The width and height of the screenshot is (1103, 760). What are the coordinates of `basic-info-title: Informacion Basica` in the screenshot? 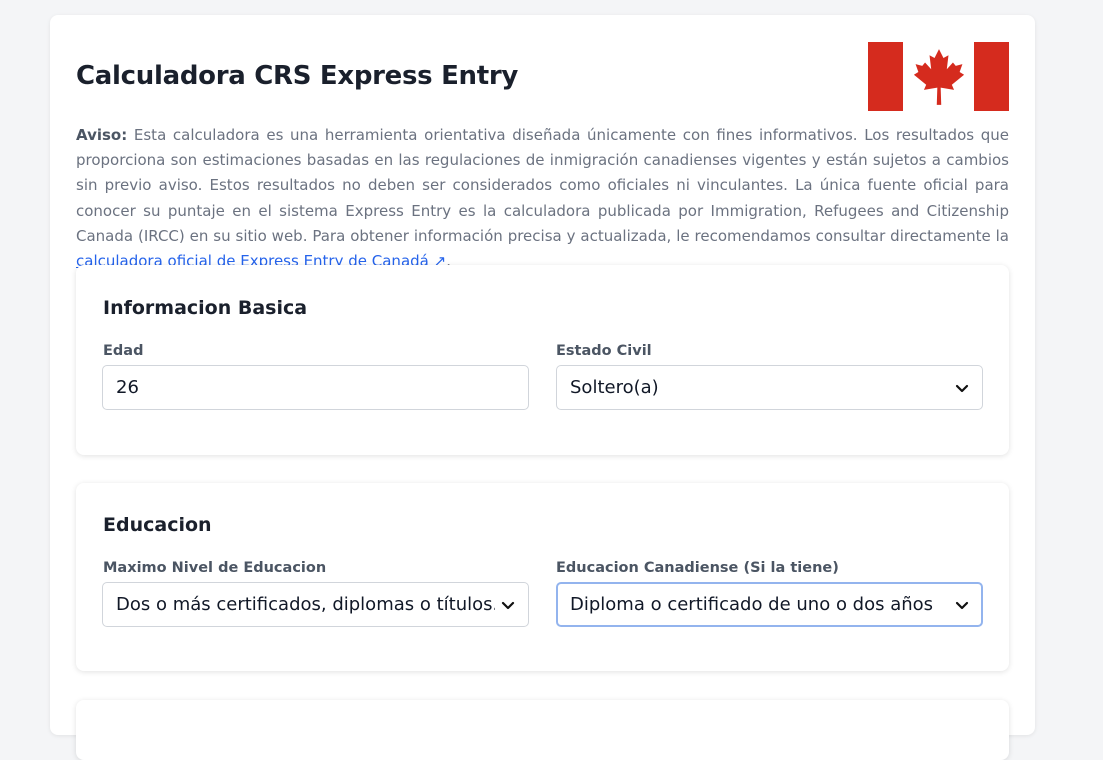 It's located at (205, 308).